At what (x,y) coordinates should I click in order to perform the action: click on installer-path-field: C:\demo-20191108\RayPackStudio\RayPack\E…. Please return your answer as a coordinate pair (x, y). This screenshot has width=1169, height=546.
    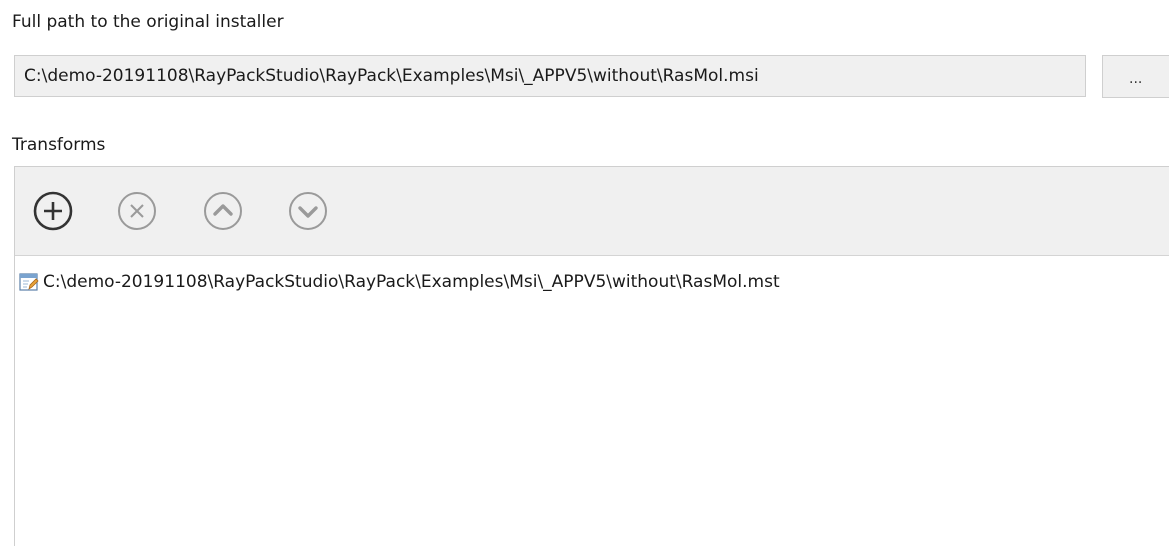
    Looking at the image, I should click on (550, 76).